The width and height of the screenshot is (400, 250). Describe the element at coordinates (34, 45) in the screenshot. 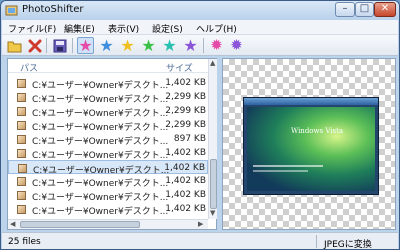

I see `delete-icon` at that location.